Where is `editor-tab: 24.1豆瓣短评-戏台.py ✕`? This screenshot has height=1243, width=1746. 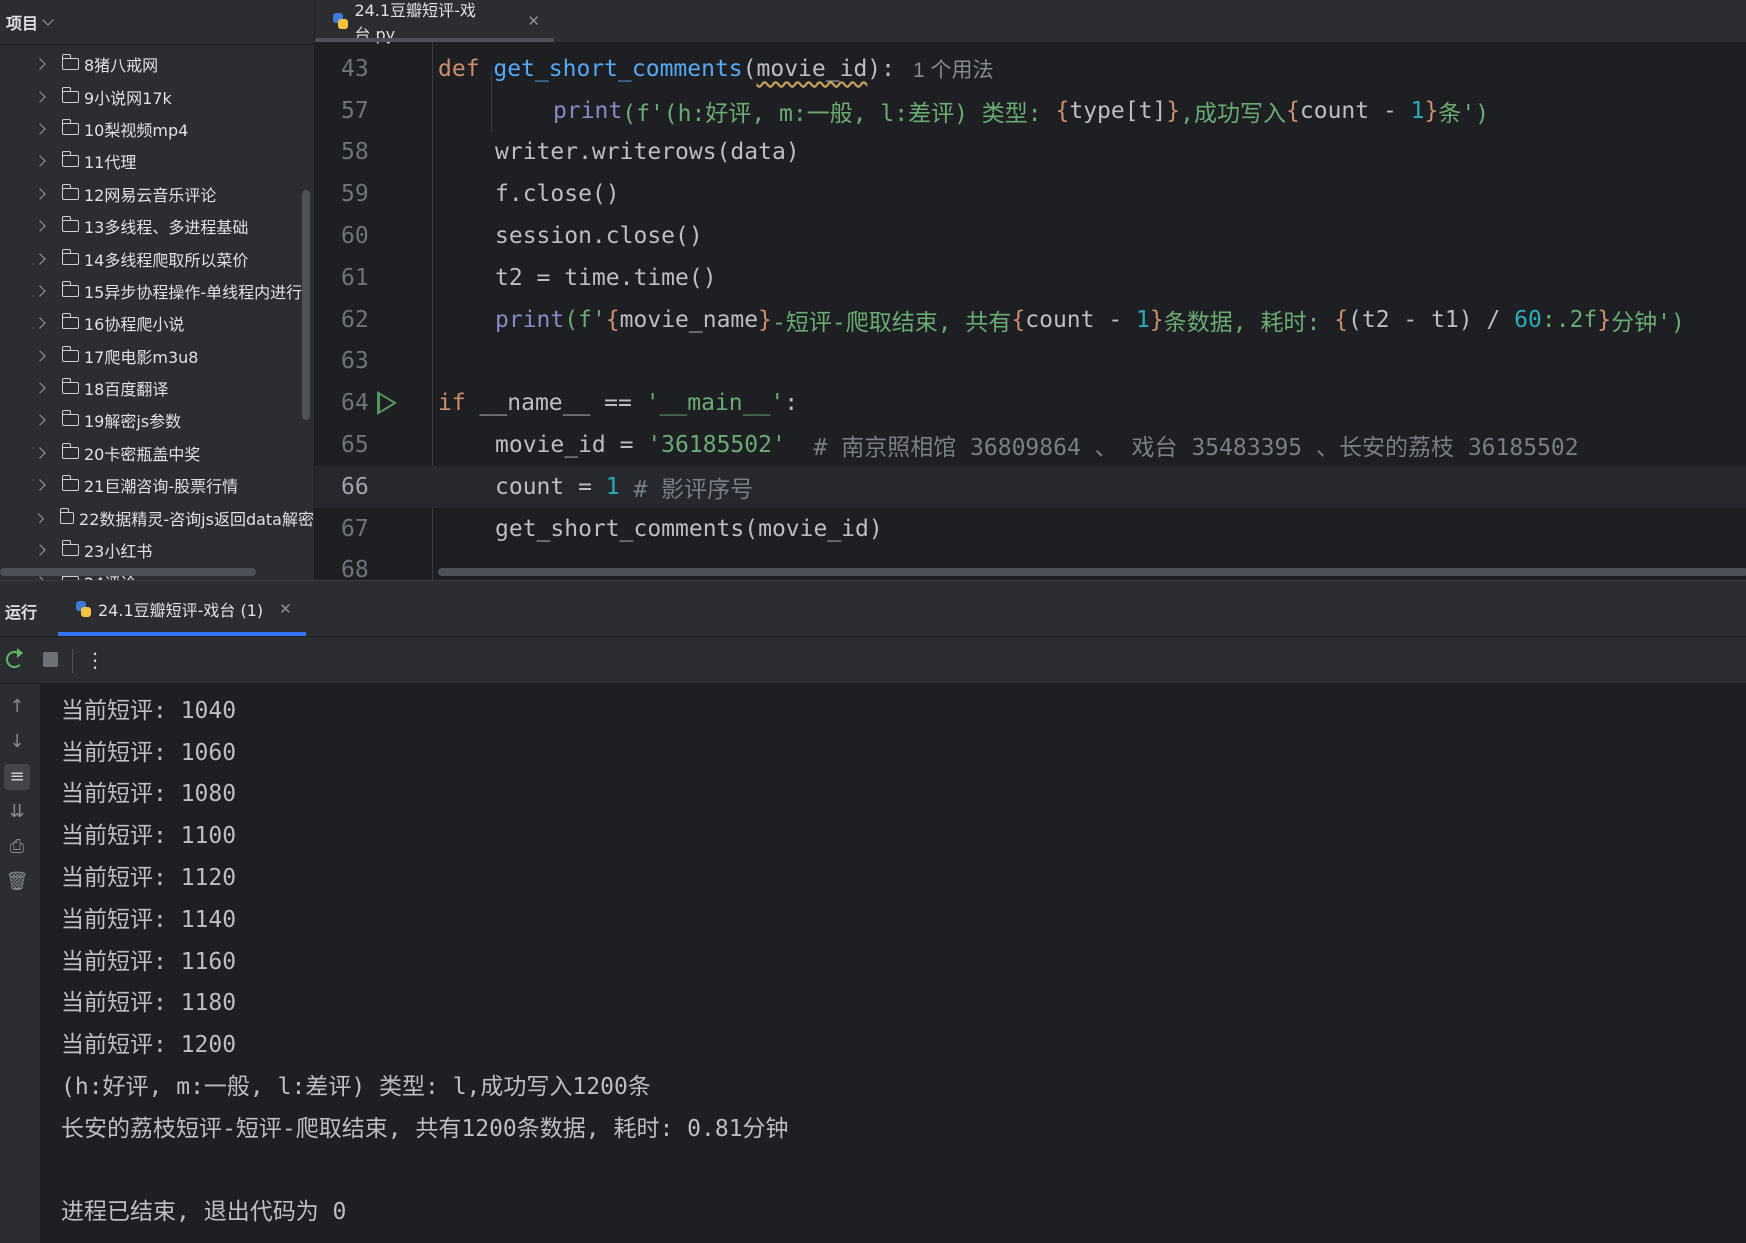 editor-tab: 24.1豆瓣短评-戏台.py ✕ is located at coordinates (434, 22).